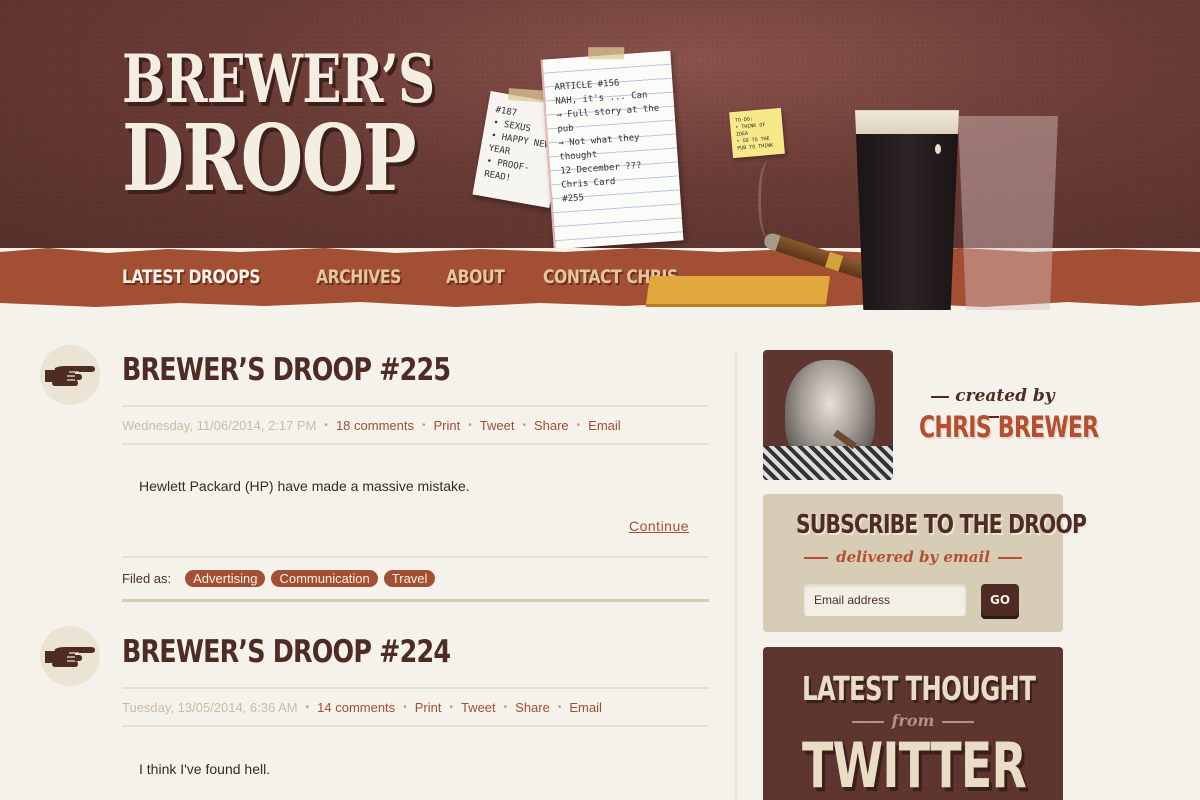 The width and height of the screenshot is (1200, 800). Describe the element at coordinates (191, 277) in the screenshot. I see `nav-latest-droops: LATEST DROOPS` at that location.